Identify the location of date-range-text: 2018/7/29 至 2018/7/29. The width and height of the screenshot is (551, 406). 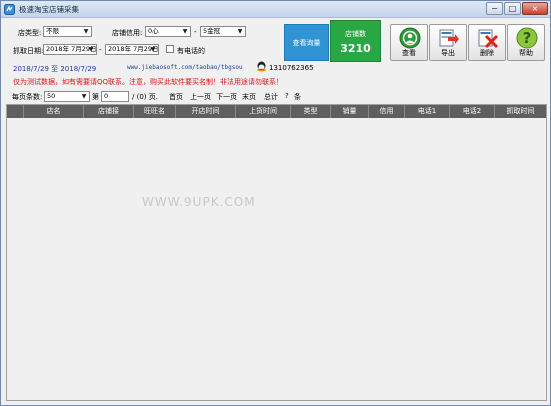
(55, 69).